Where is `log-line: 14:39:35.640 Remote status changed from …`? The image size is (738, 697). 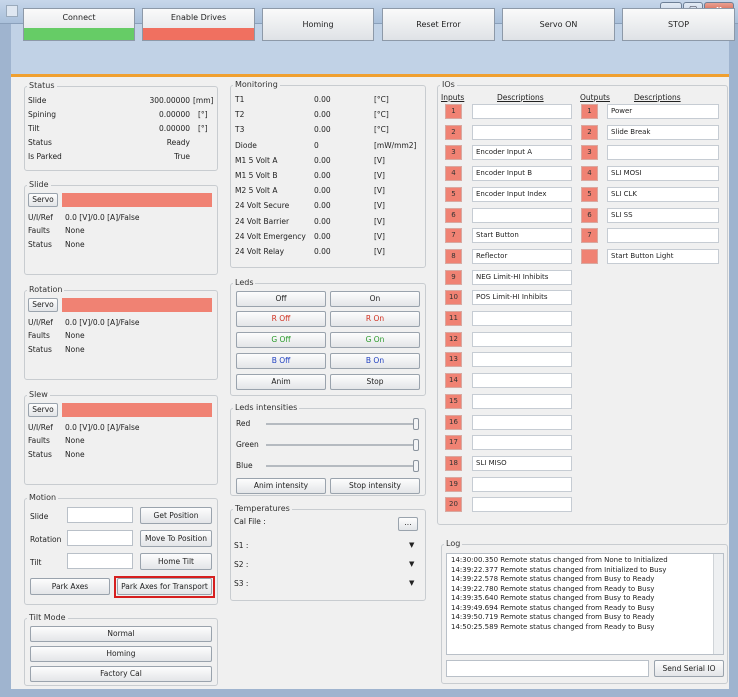
log-line: 14:39:35.640 Remote status changed from … is located at coordinates (553, 598).